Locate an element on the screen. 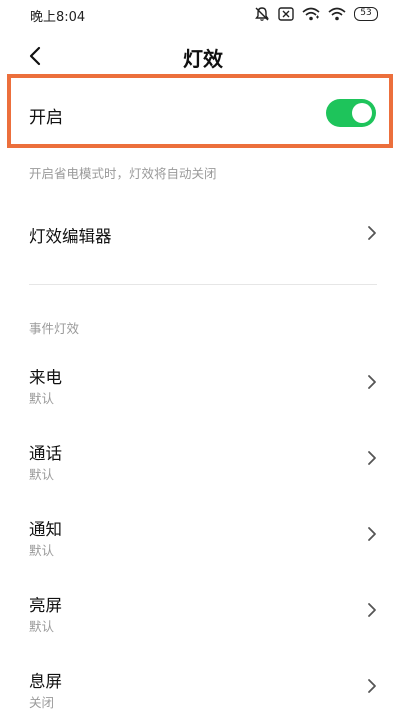 This screenshot has width=406, height=721. event-value: 关闭 is located at coordinates (42, 702).